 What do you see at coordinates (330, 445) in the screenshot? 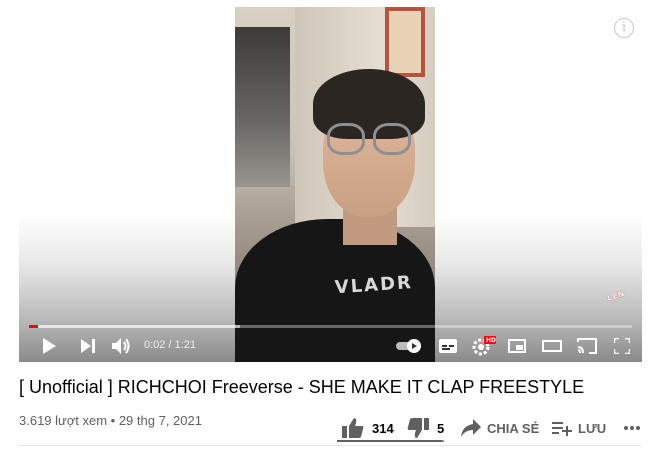
I see `divider` at bounding box center [330, 445].